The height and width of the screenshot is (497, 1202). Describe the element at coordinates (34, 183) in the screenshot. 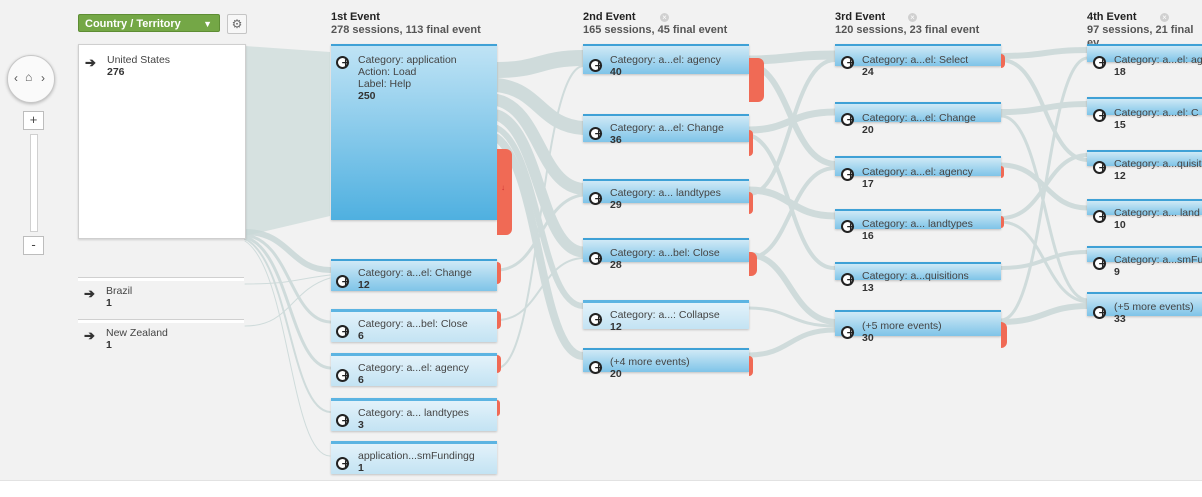

I see `zoom-slider-track` at that location.